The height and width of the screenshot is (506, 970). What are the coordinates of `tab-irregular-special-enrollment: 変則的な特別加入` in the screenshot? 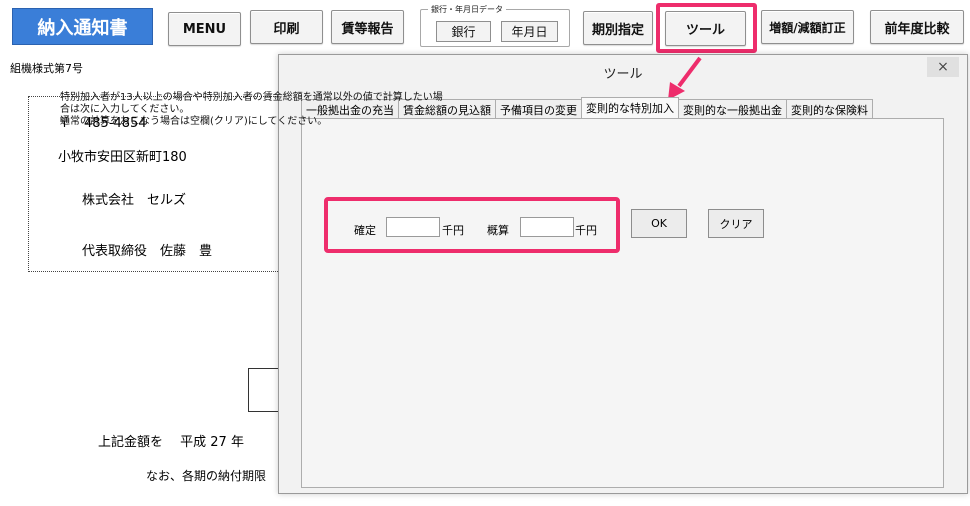 It's located at (630, 107).